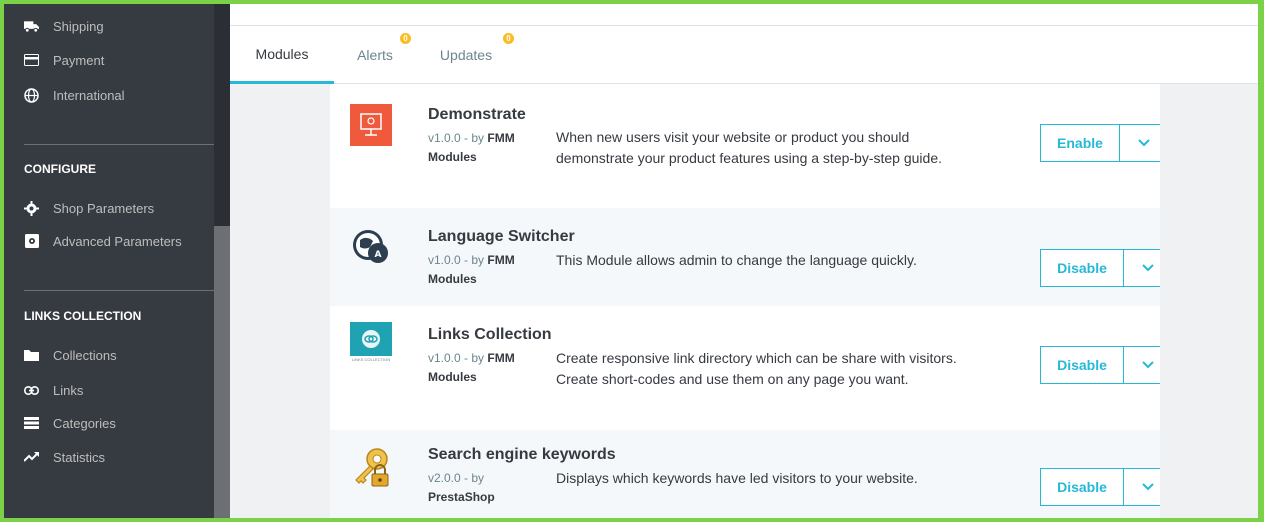 The image size is (1264, 522). I want to click on trending-icon, so click(31, 457).